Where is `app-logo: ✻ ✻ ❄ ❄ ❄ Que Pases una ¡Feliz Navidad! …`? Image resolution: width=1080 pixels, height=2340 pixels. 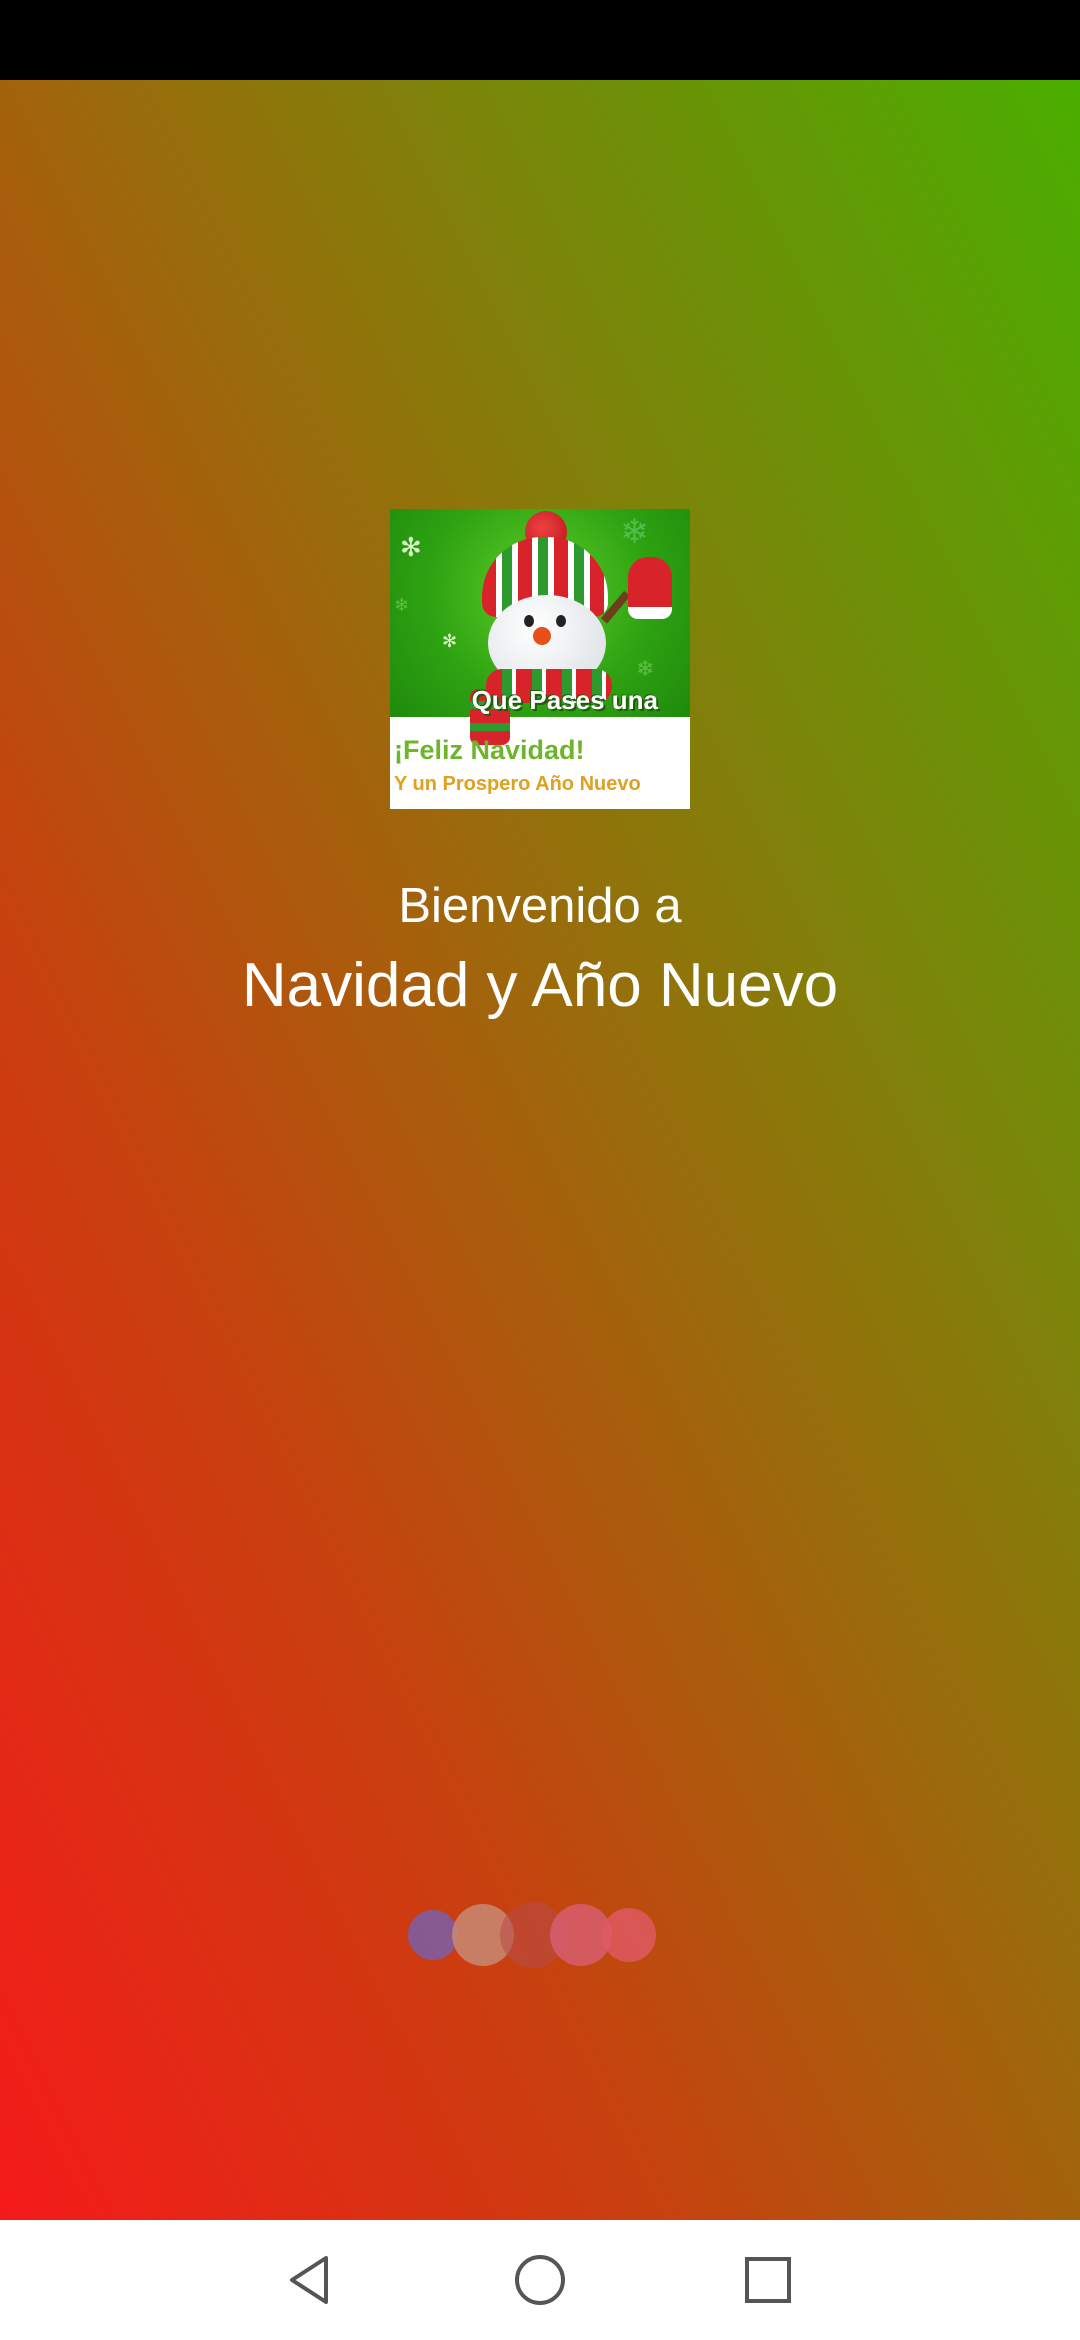 app-logo: ✻ ✻ ❄ ❄ ❄ Que Pases una ¡Feliz Navidad! … is located at coordinates (540, 659).